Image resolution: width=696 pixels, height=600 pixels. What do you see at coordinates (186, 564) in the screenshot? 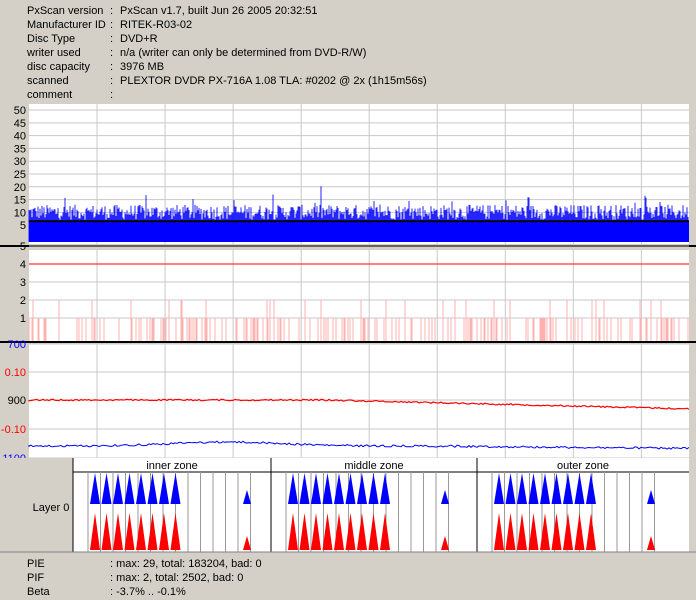
I see `summary-value: : max: 29, total: 183204, bad: 0` at bounding box center [186, 564].